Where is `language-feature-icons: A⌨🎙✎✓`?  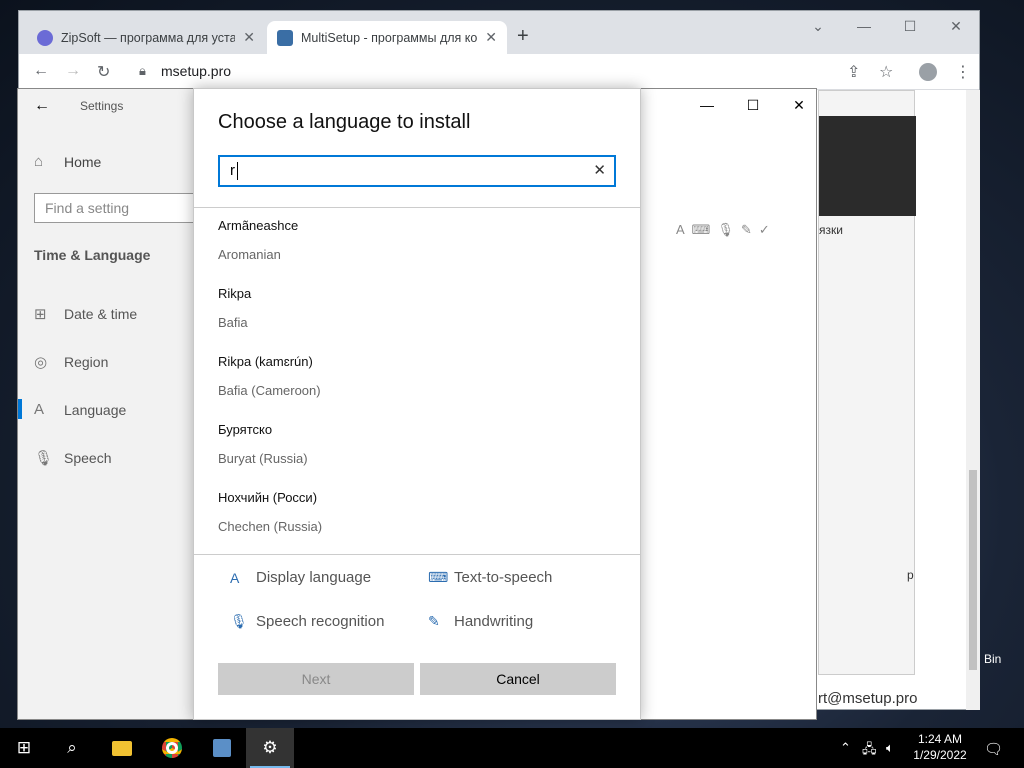
language-feature-icons: A⌨🎙✎✓ is located at coordinates (726, 229).